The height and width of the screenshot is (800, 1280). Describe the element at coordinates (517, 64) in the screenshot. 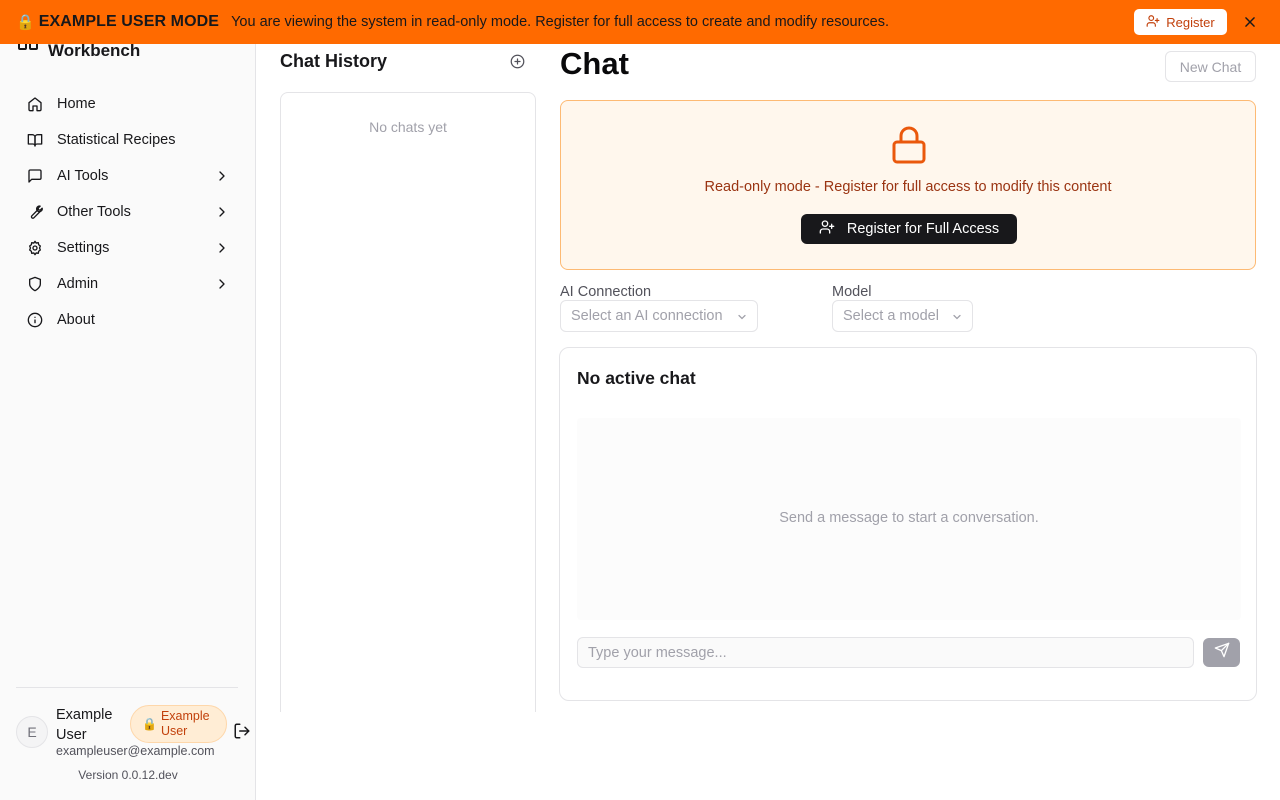

I see `plus-circle-icon` at that location.